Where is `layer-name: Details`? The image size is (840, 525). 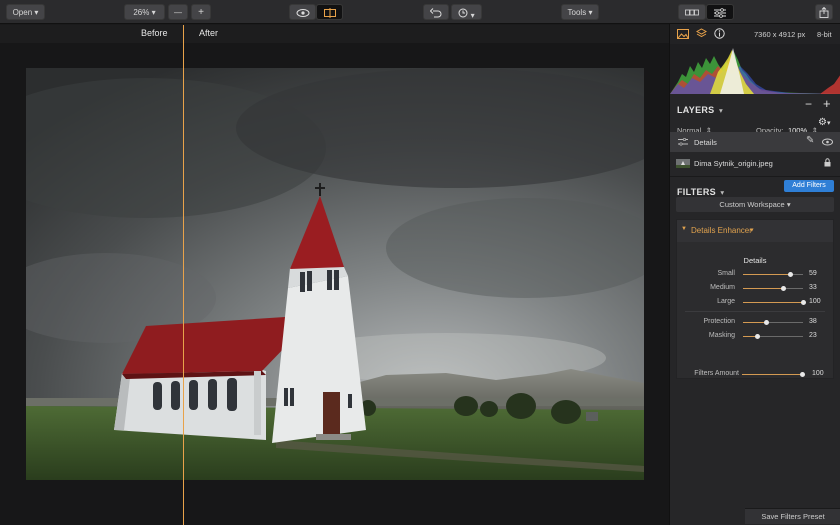 layer-name: Details is located at coordinates (705, 142).